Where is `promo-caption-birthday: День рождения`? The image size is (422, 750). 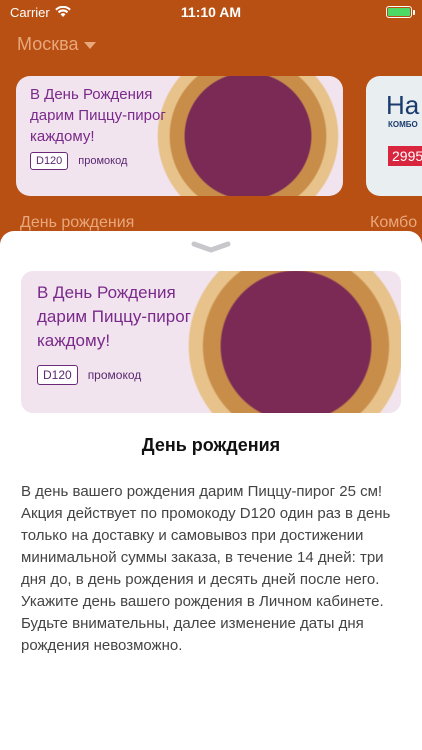
promo-caption-birthday: День рождения is located at coordinates (77, 223).